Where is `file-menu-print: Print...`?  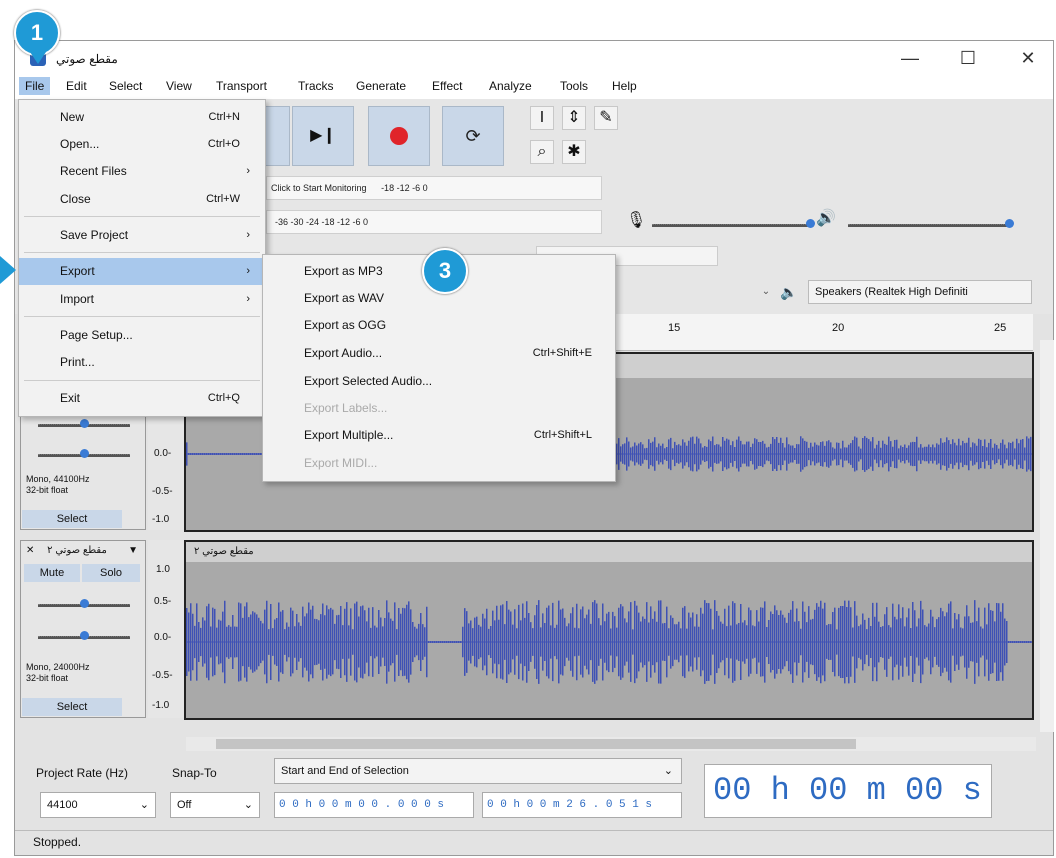
file-menu-print: Print... is located at coordinates (150, 362).